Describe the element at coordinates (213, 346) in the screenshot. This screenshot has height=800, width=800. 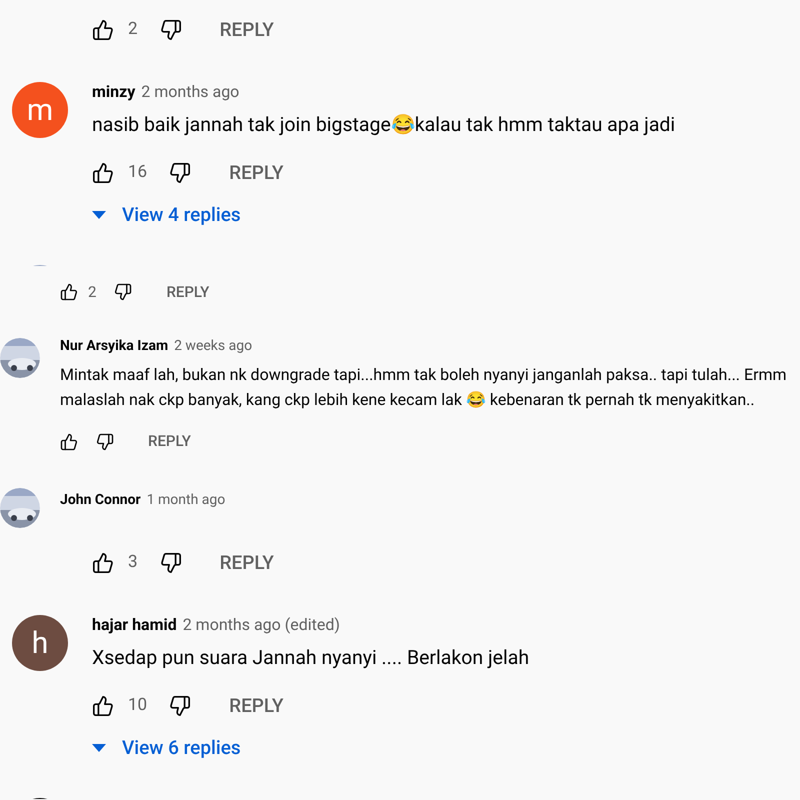
I see `comment-time: 2 weeks ago` at that location.